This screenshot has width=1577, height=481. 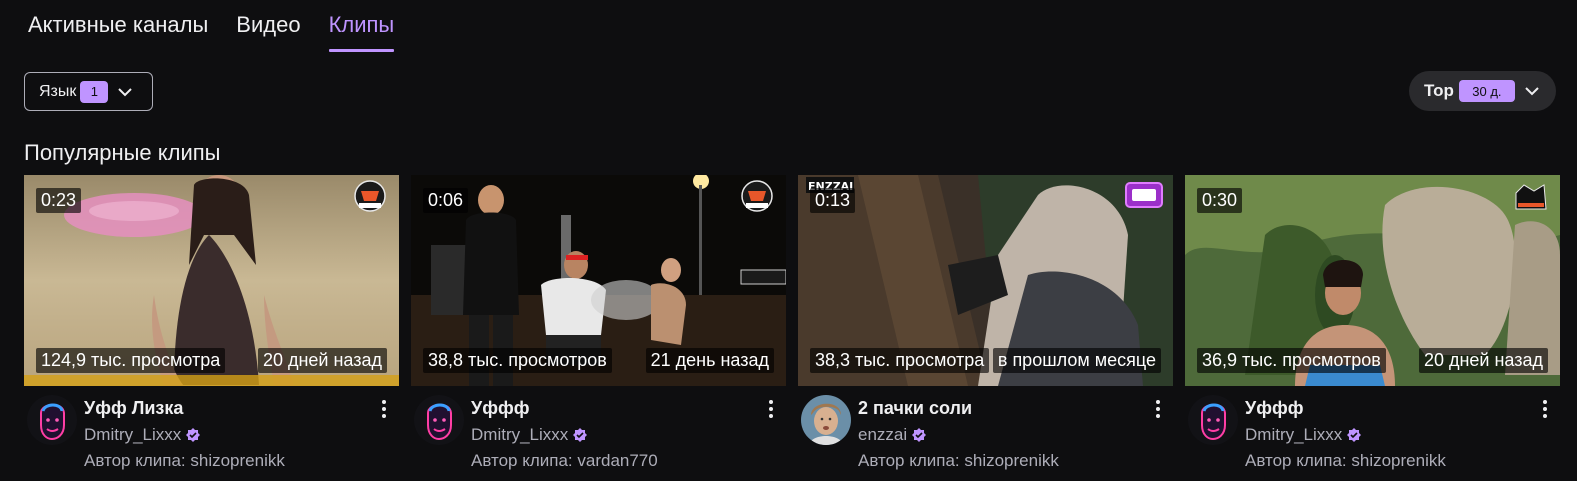 What do you see at coordinates (517, 360) in the screenshot?
I see `clip-views: 38,8 тыс. просмотров` at bounding box center [517, 360].